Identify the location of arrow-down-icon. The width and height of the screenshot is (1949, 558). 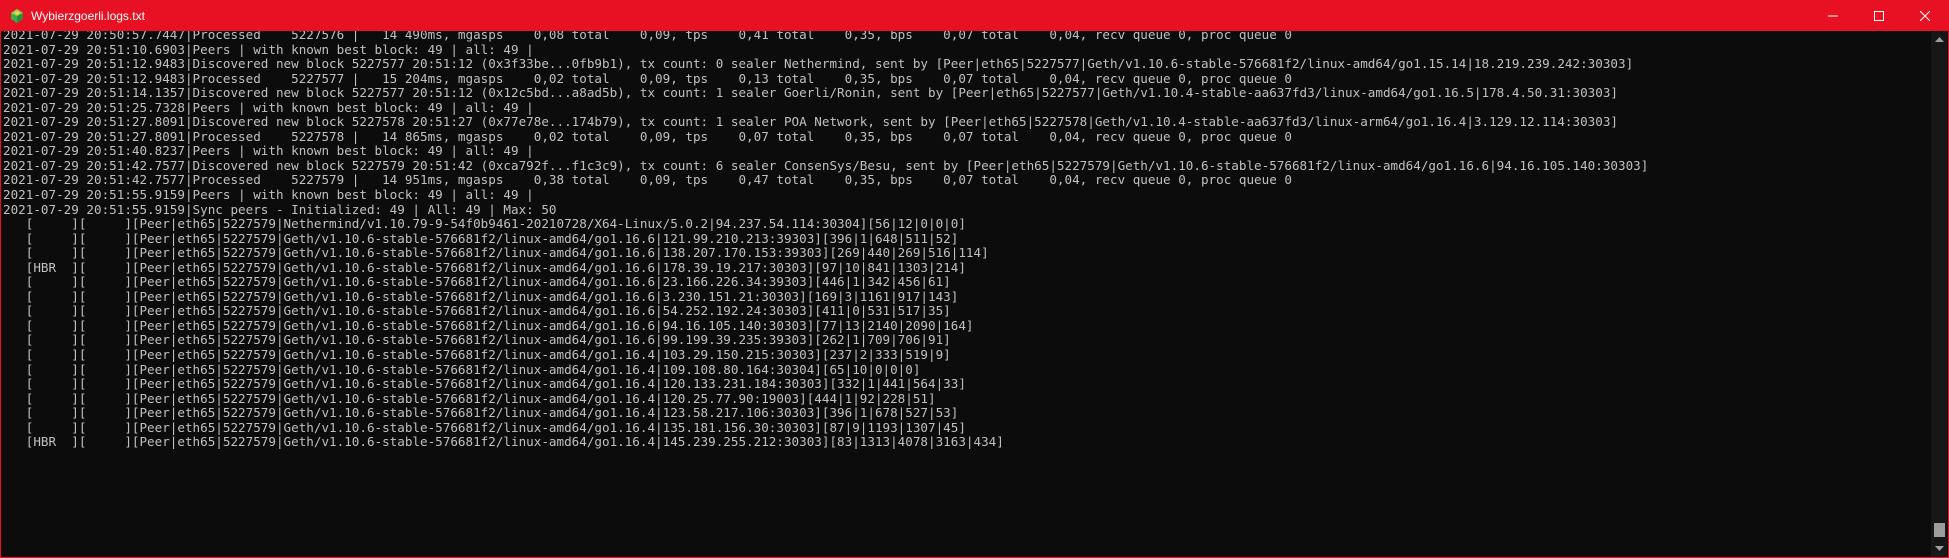
(1939, 548).